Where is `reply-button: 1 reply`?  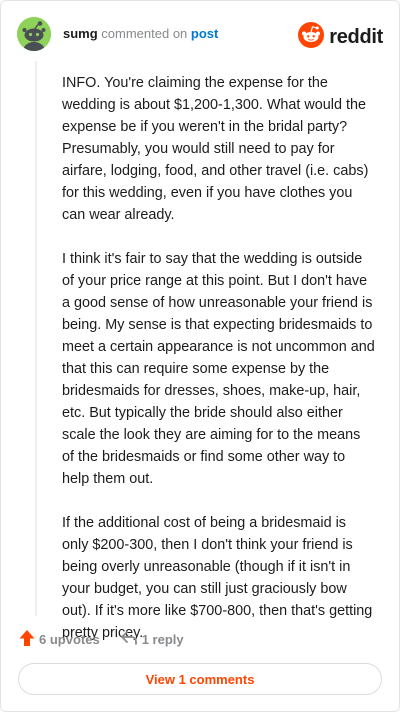
reply-button: 1 reply is located at coordinates (152, 639).